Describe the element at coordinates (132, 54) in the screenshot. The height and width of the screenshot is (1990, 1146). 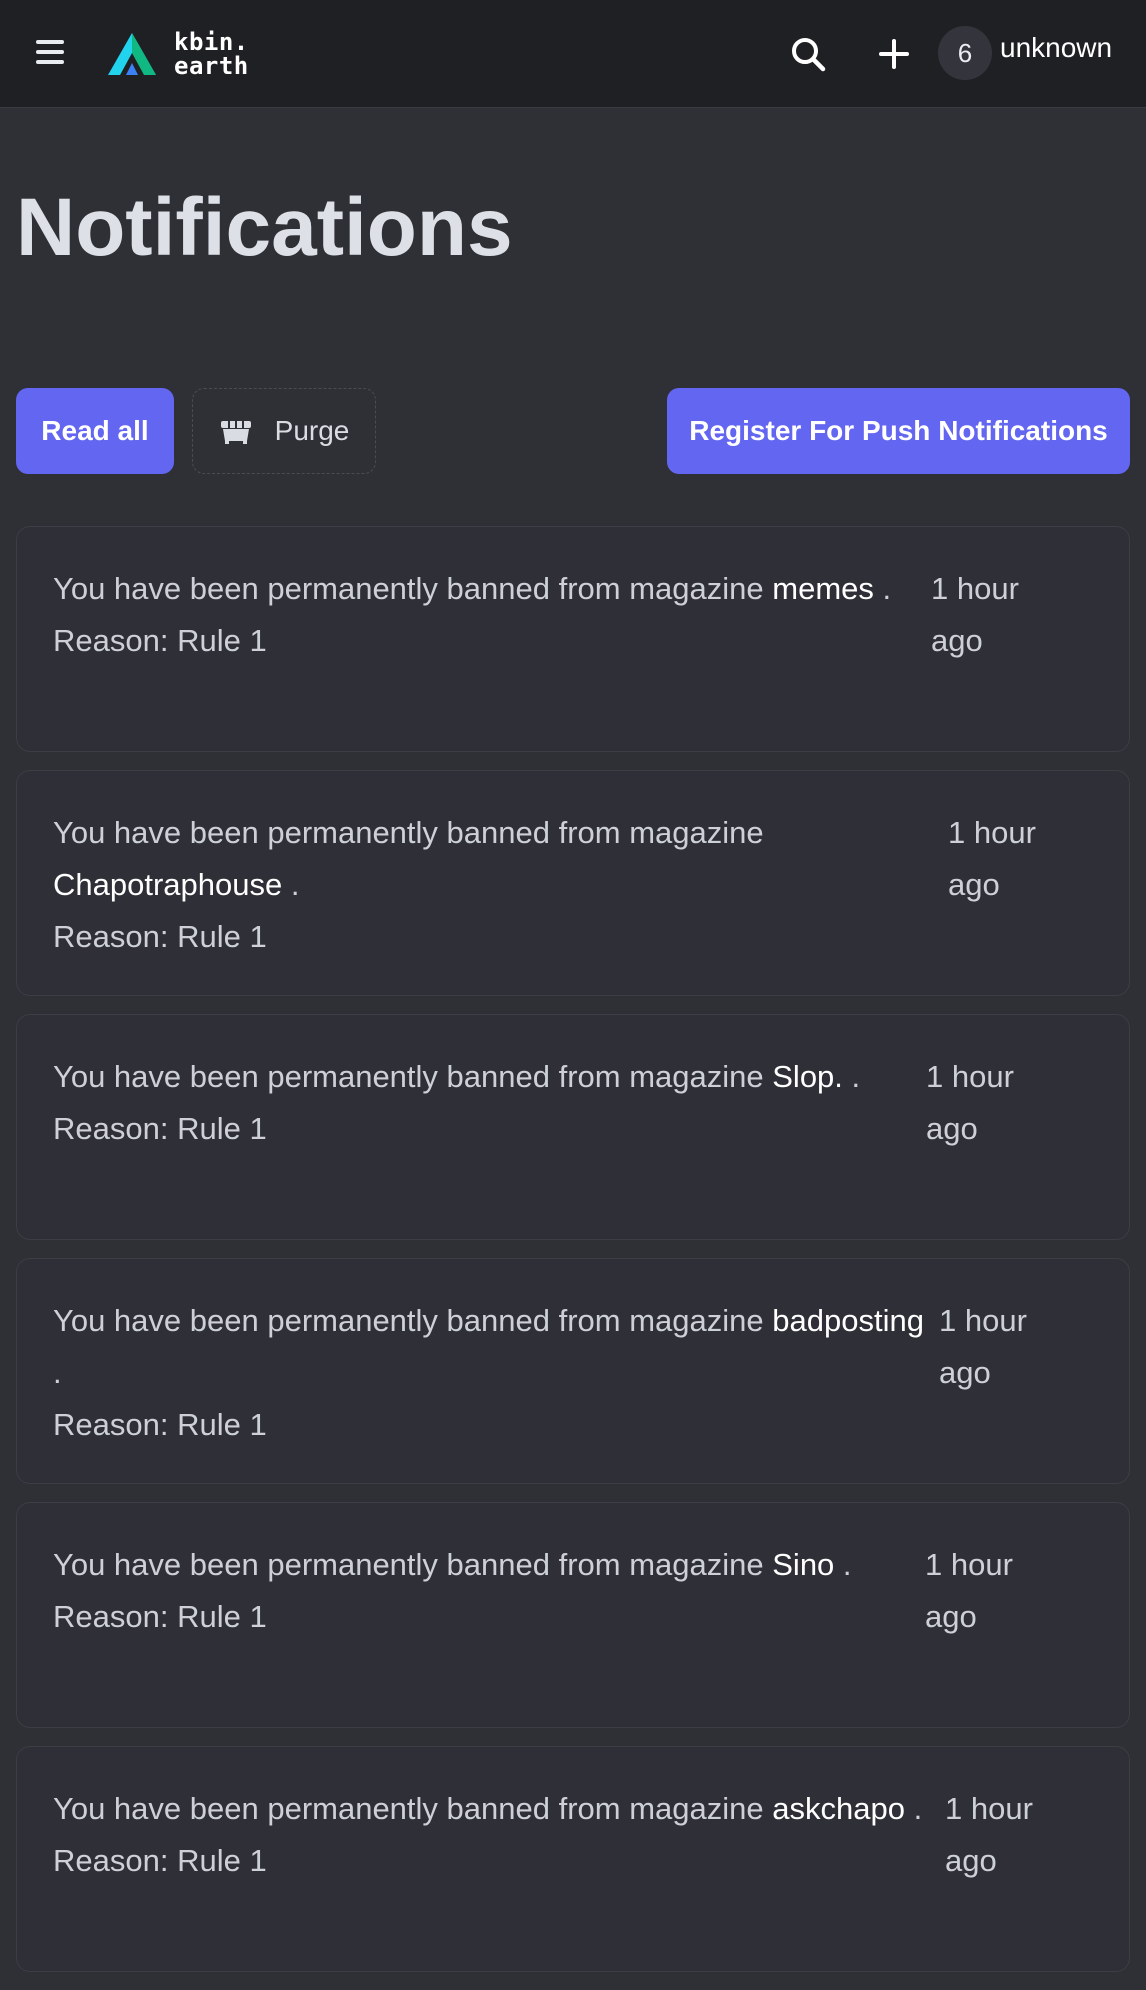
I see `kbin-mountain-icon` at that location.